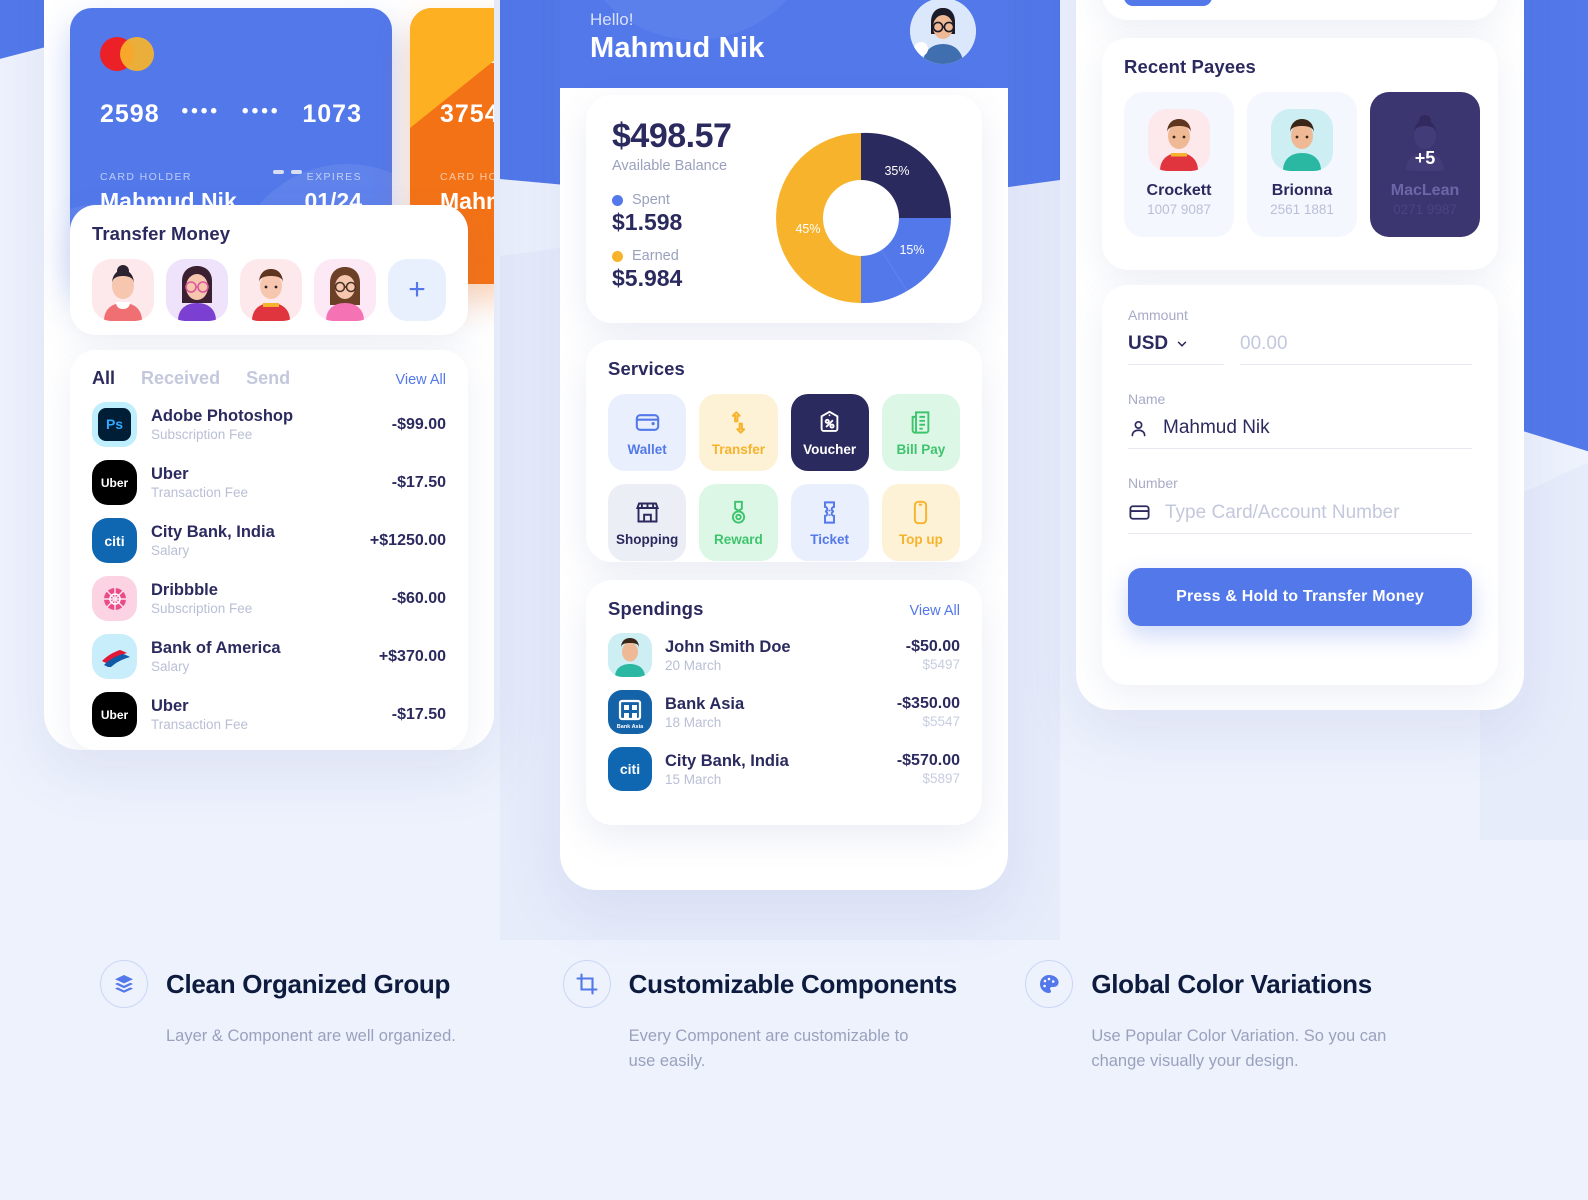 This screenshot has height=1200, width=1588. I want to click on service-label: Bill Pay, so click(921, 449).